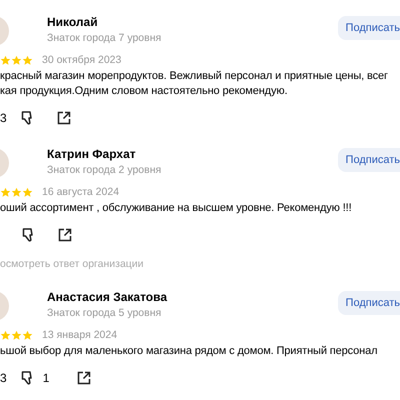 The height and width of the screenshot is (400, 400). I want to click on review-text: кая продукция.Одним словом настоятельно рекомендую., so click(144, 91).